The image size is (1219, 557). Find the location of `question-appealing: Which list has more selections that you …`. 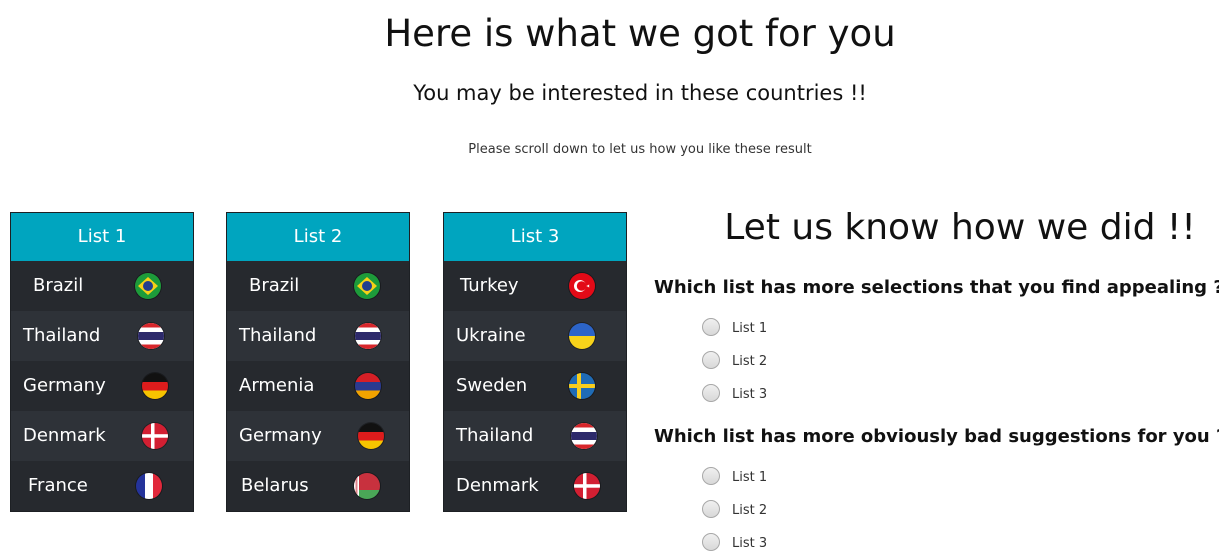

question-appealing: Which list has more selections that you … is located at coordinates (936, 288).